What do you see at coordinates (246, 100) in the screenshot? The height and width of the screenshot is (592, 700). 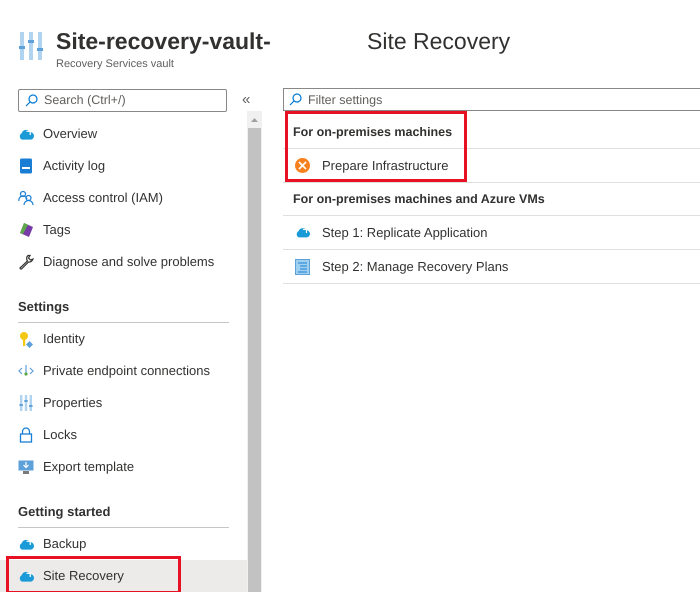 I see `collapse-button: «` at bounding box center [246, 100].